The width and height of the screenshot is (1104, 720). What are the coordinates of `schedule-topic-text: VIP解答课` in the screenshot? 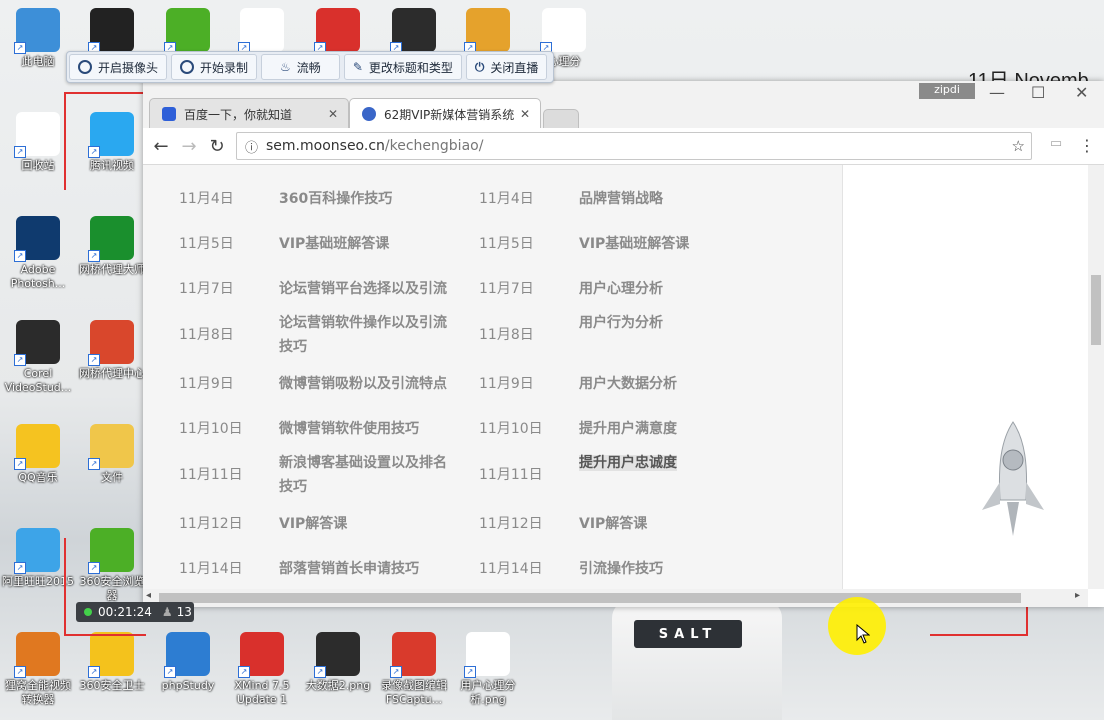 It's located at (313, 524).